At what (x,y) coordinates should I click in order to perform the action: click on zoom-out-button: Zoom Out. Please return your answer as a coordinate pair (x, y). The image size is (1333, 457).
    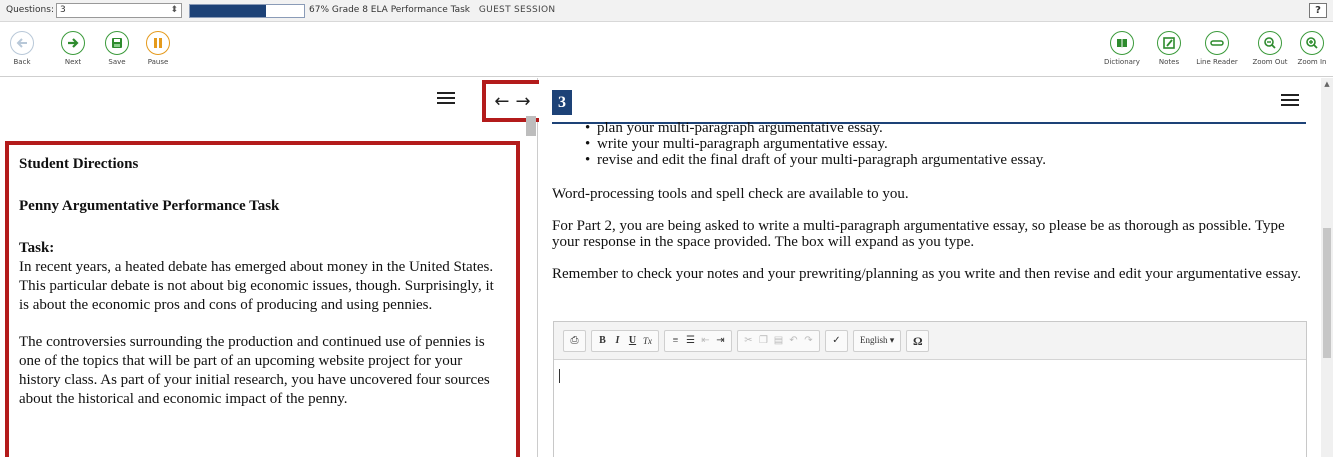
    Looking at the image, I should click on (1270, 48).